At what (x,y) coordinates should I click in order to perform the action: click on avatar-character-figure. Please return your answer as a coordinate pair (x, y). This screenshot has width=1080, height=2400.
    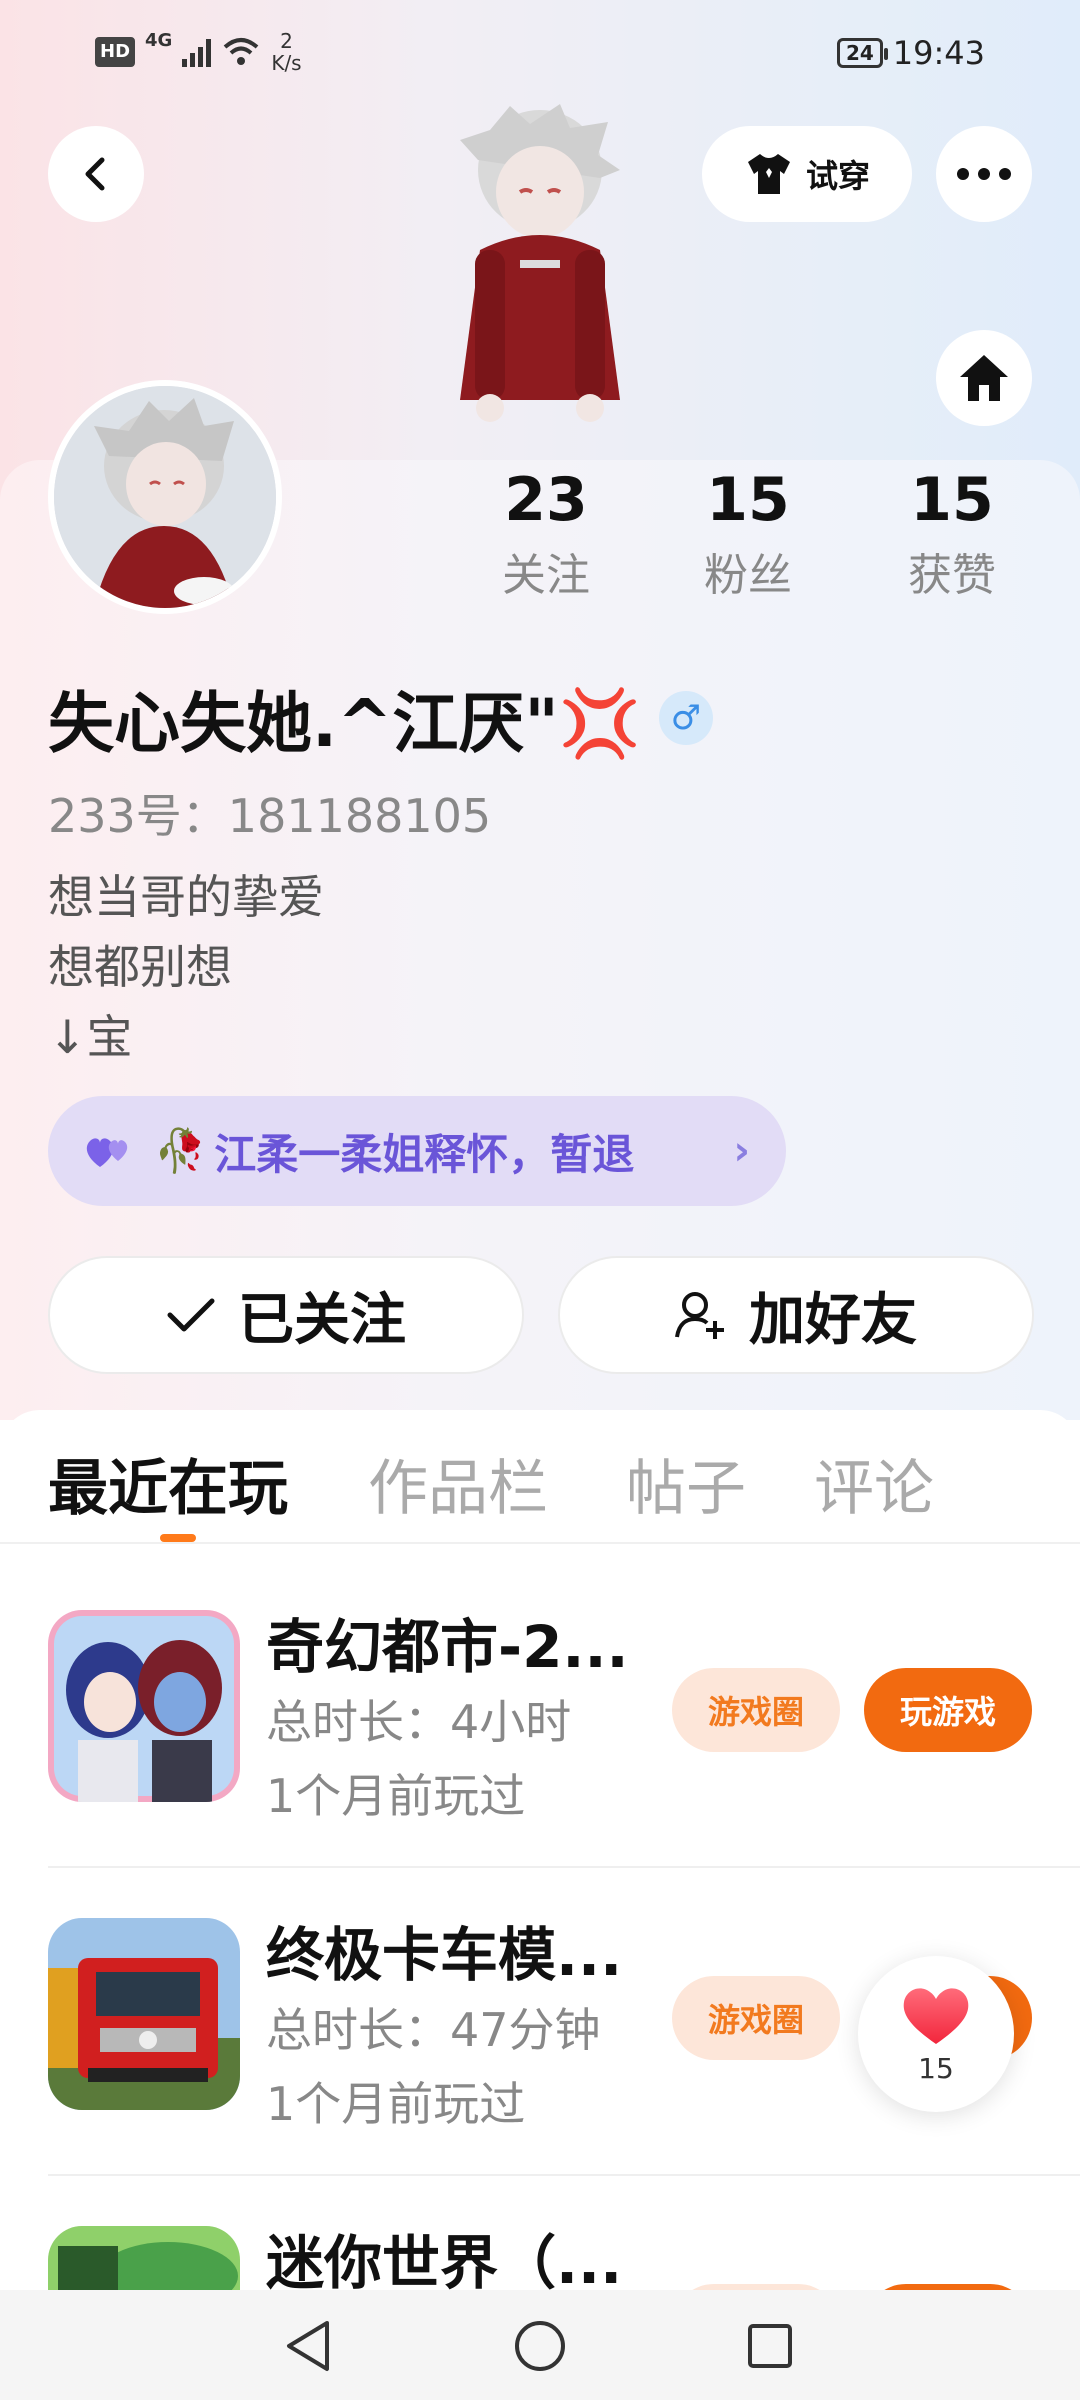
    Looking at the image, I should click on (540, 263).